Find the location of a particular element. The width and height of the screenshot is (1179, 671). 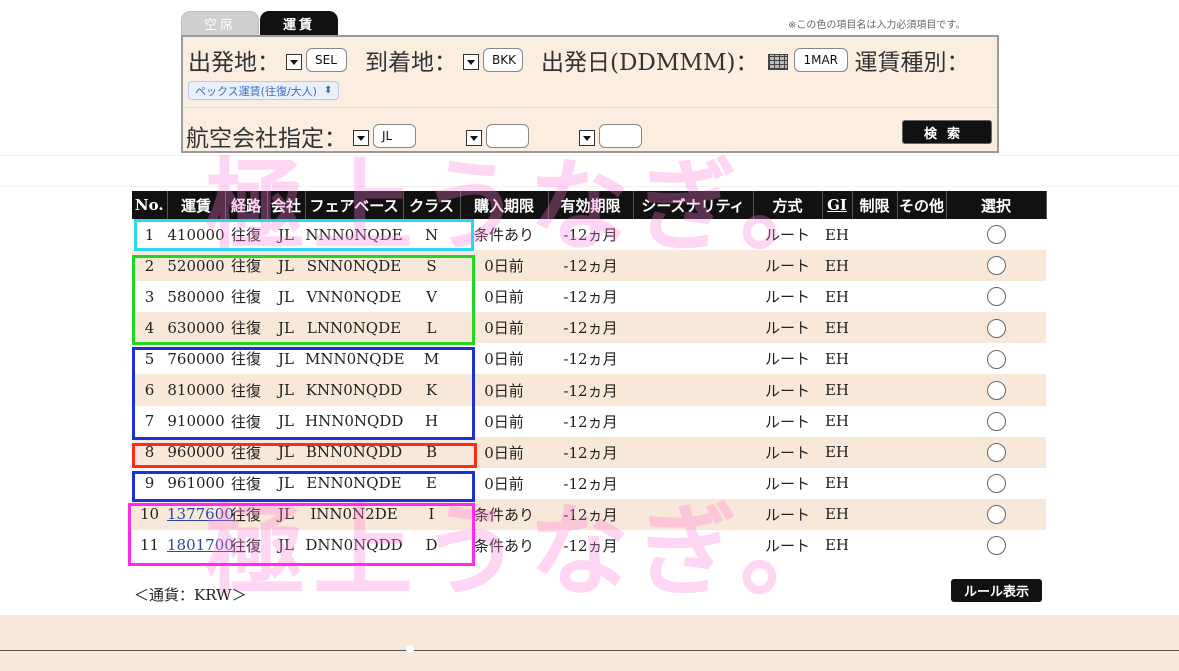

cell-no: 2 is located at coordinates (149, 266).